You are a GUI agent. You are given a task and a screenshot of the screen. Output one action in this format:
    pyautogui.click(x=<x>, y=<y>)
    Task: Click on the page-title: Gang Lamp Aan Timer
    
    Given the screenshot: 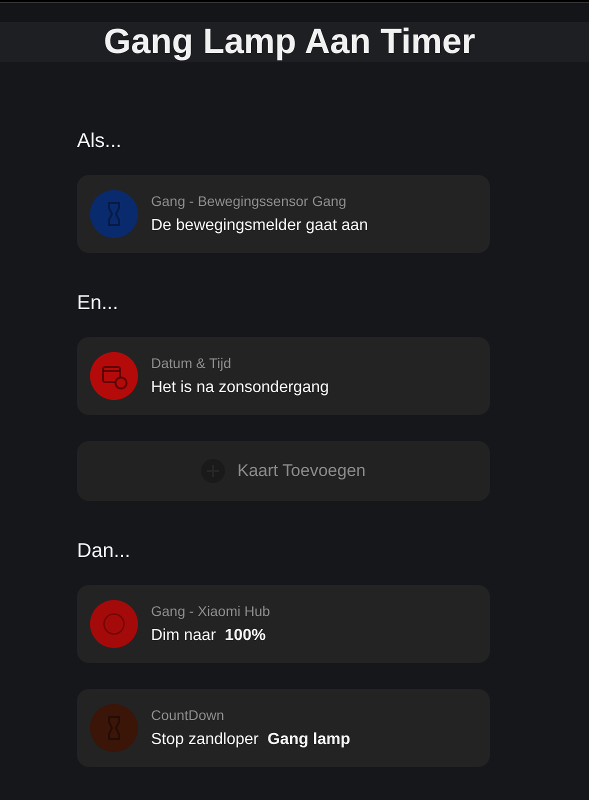 What is the action you would take?
    pyautogui.click(x=290, y=42)
    